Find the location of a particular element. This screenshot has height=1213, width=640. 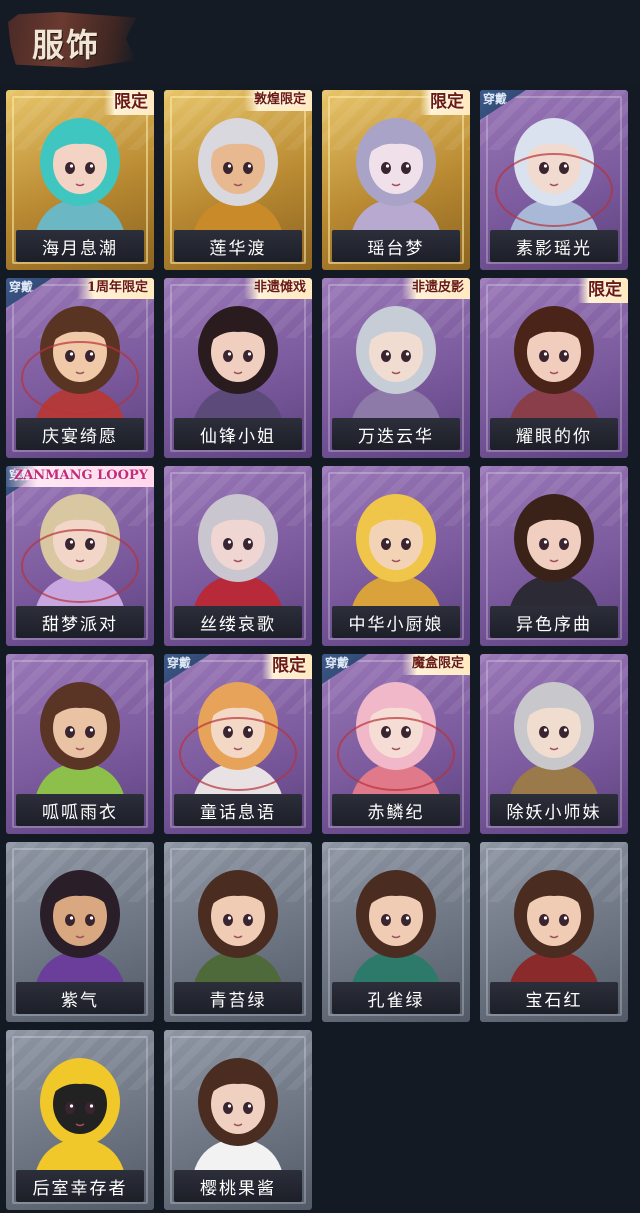

costume-name: 异色序曲 is located at coordinates (554, 624).